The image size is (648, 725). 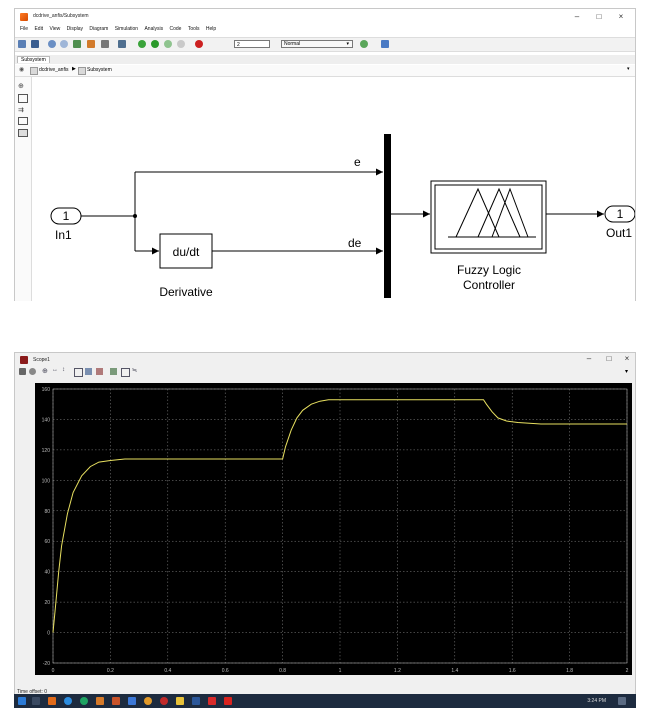 What do you see at coordinates (122, 44) in the screenshot?
I see `model-explorer-icon` at bounding box center [122, 44].